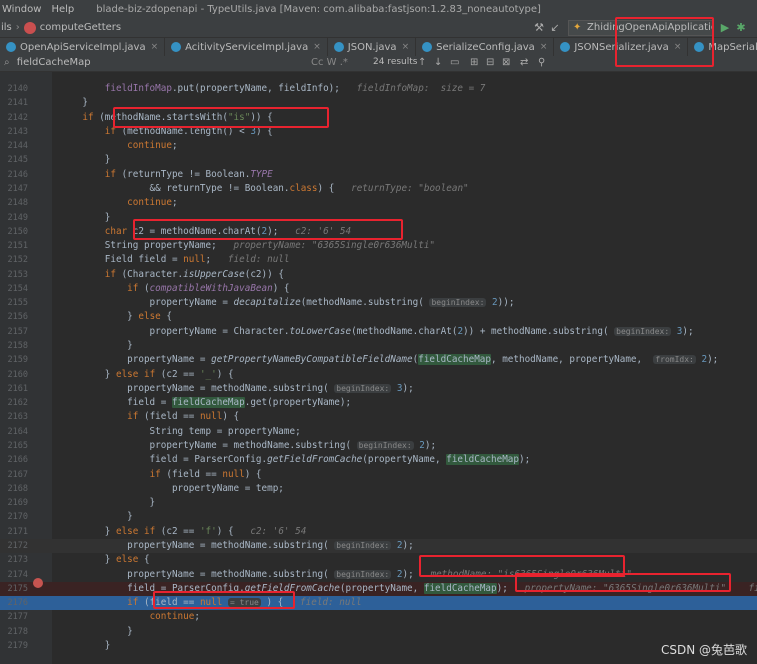 The width and height of the screenshot is (757, 664). What do you see at coordinates (17, 188) in the screenshot?
I see `line-number: 2147` at bounding box center [17, 188].